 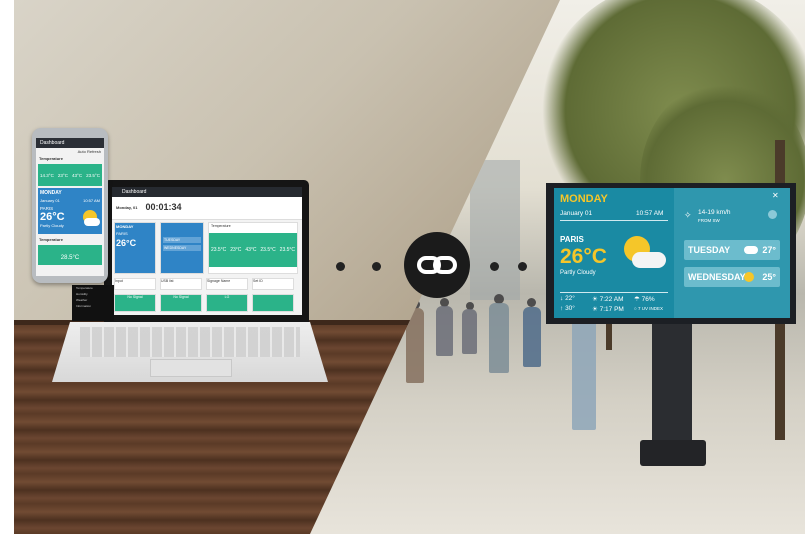 What do you see at coordinates (714, 212) in the screenshot?
I see `signage-wind: 14-19 km/h` at bounding box center [714, 212].